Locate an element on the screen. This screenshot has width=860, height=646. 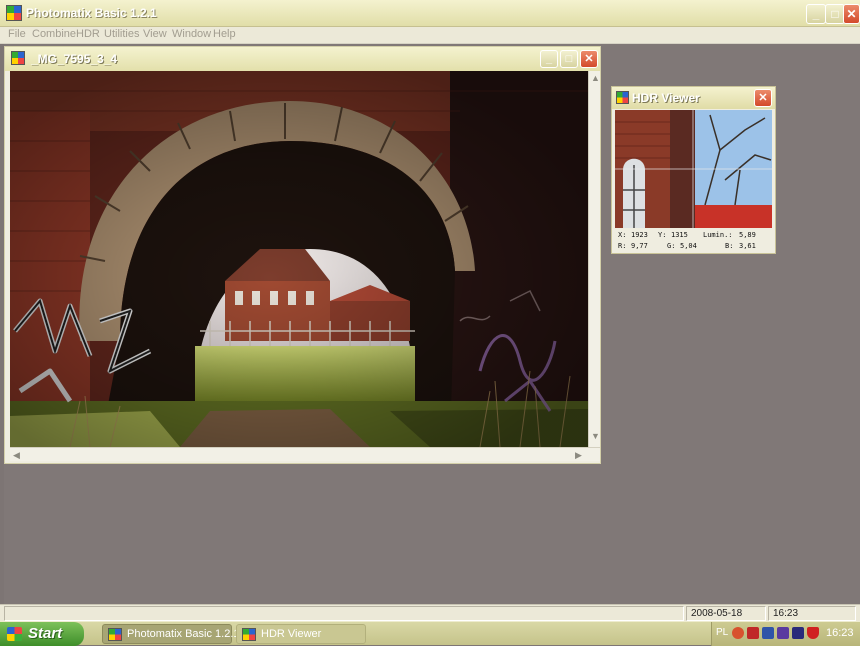
scroll-down-icon: ▼ is located at coordinates (595, 436).